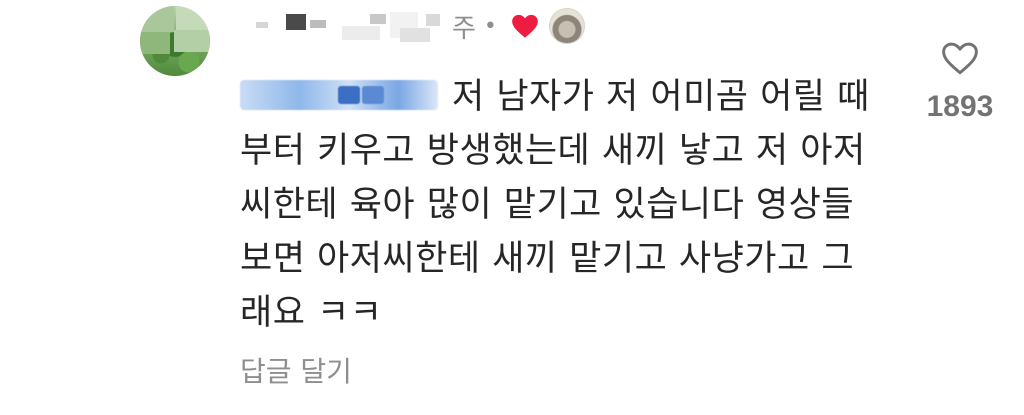 This screenshot has height=415, width=1024. I want to click on timestamp: 주, so click(464, 28).